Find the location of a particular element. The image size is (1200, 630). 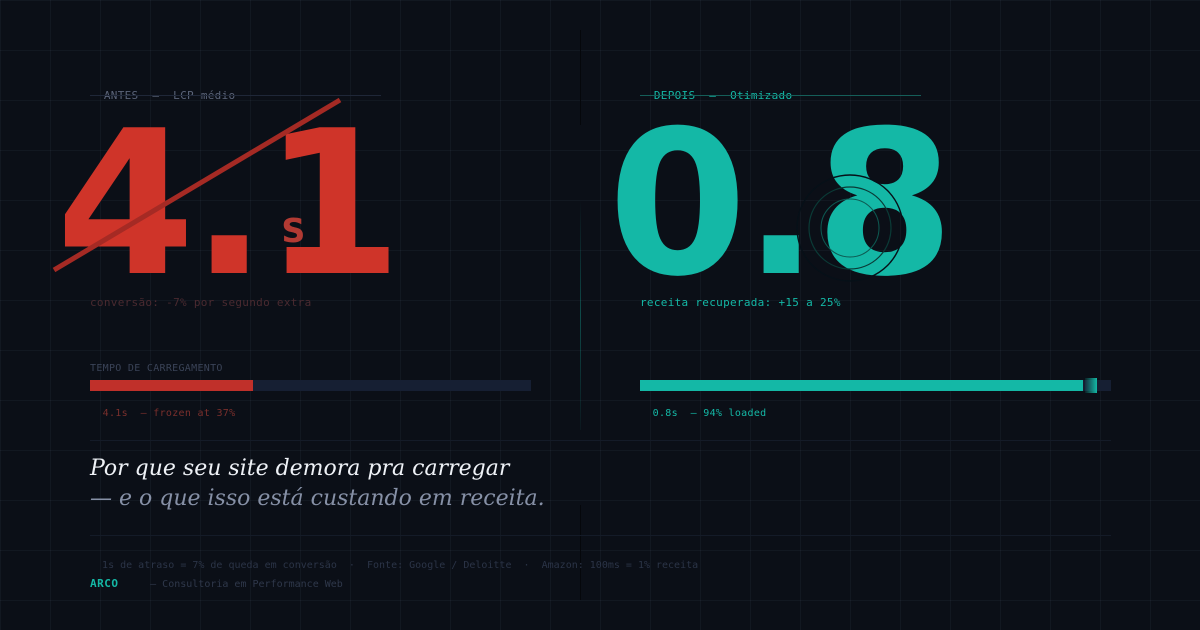

before-progress-caption: 4.1s — frozen at 37% is located at coordinates (162, 408).